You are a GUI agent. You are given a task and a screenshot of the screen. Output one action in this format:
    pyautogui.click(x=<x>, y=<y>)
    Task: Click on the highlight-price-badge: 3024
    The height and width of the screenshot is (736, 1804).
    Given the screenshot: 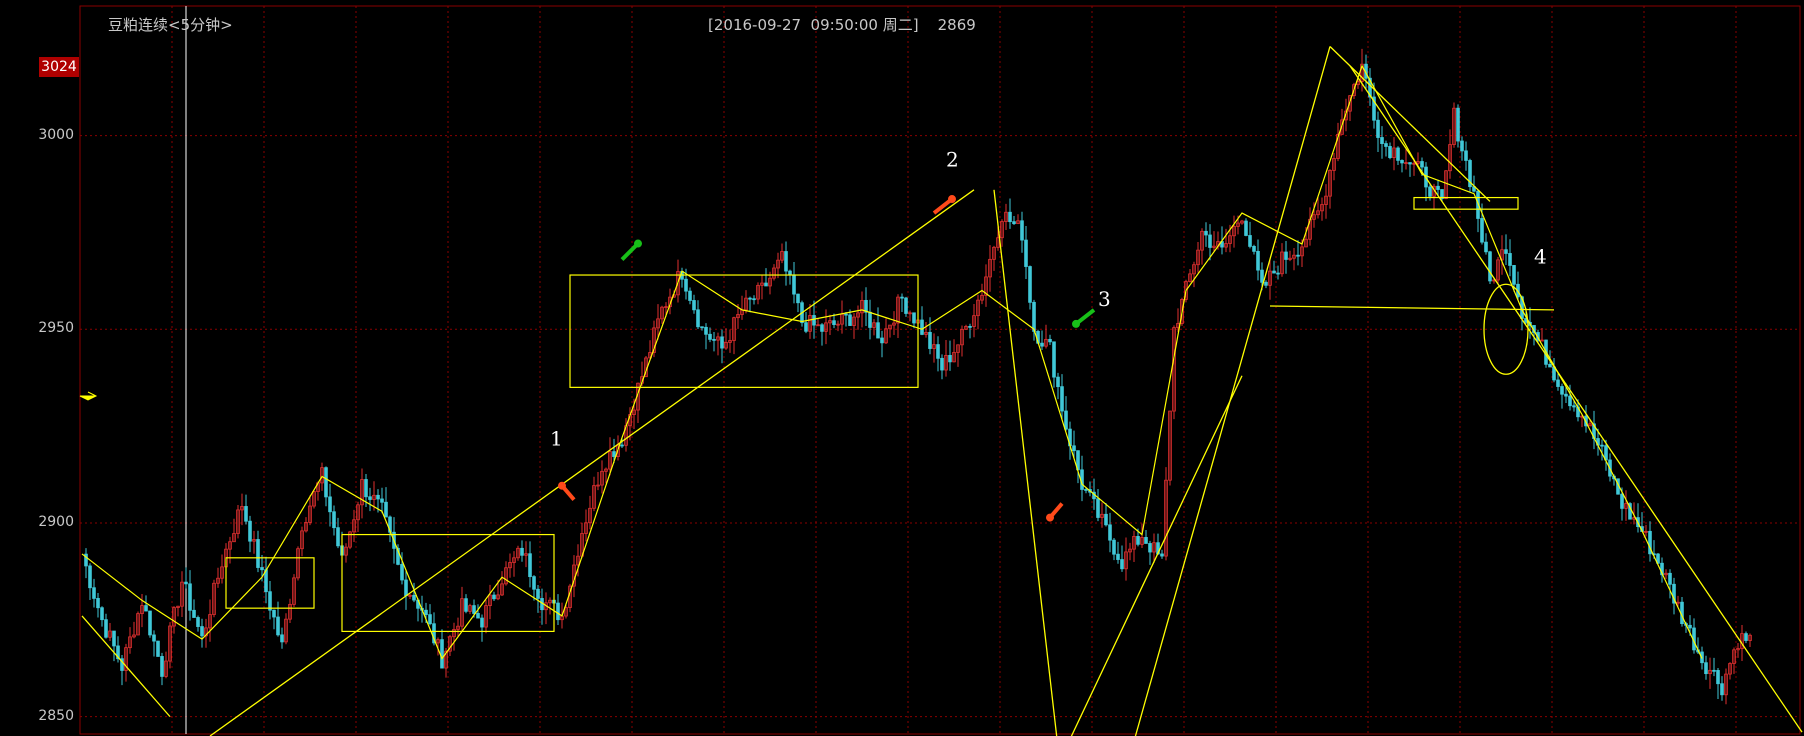 What is the action you would take?
    pyautogui.click(x=59, y=67)
    